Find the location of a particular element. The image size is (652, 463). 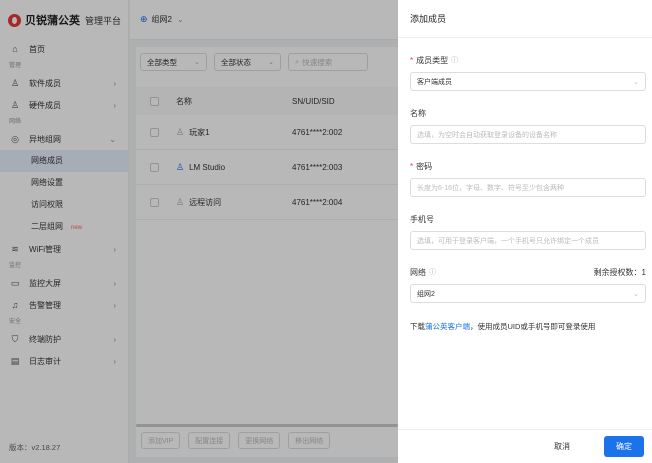

note-prefix: 下载 is located at coordinates (417, 326).